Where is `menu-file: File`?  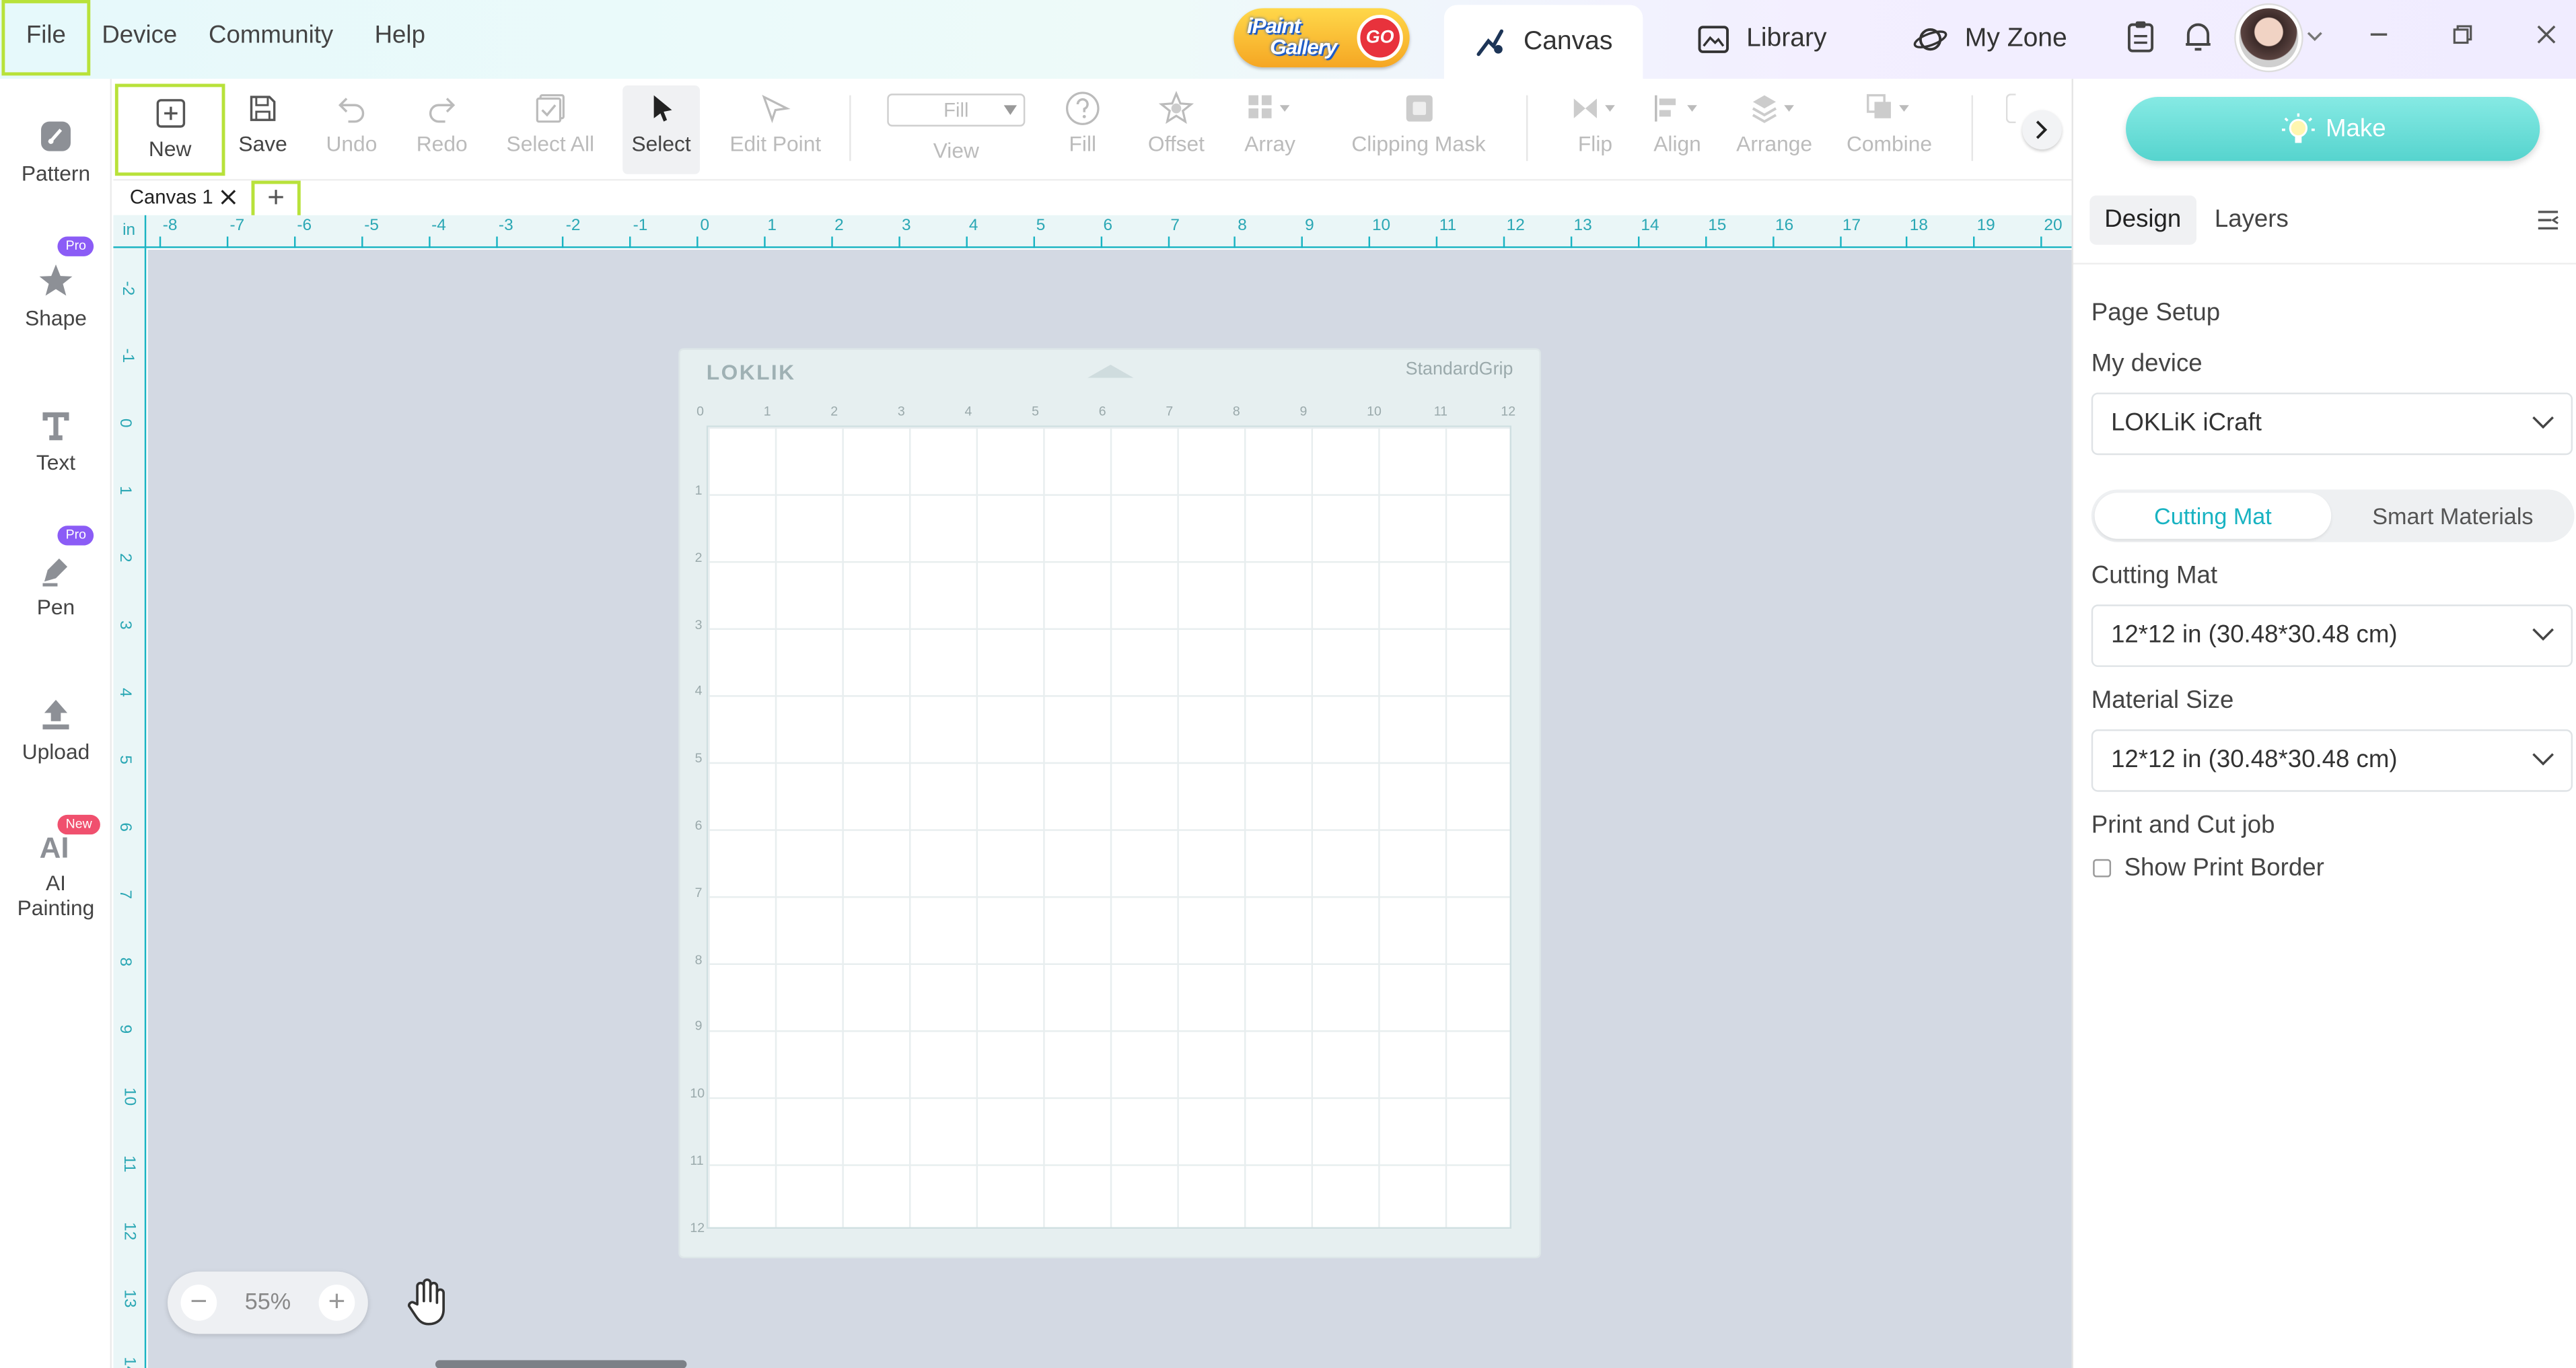 menu-file: File is located at coordinates (46, 38).